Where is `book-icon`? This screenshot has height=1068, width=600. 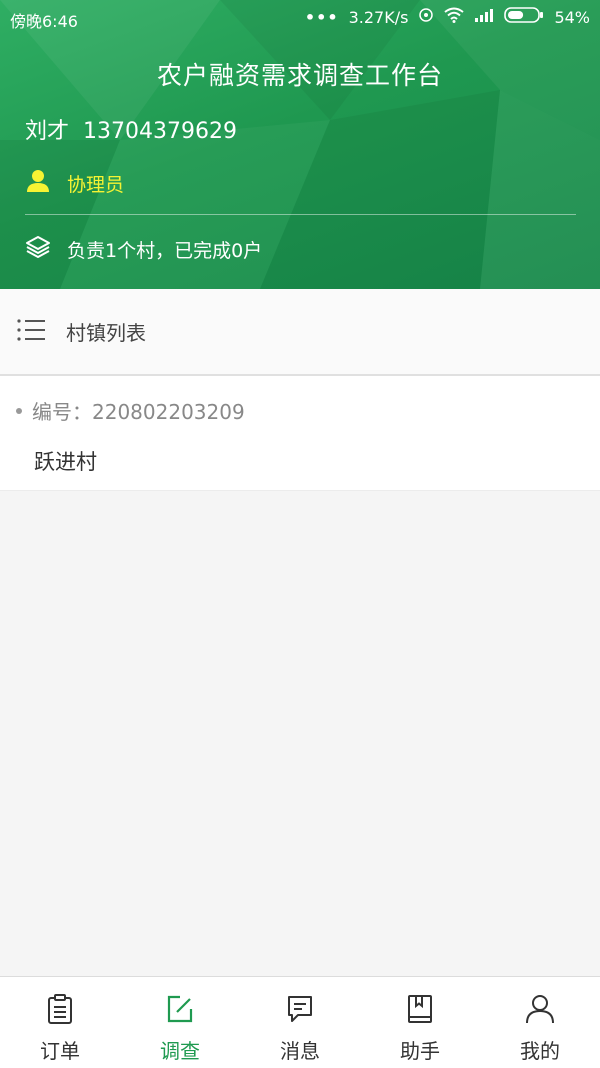 book-icon is located at coordinates (420, 1011).